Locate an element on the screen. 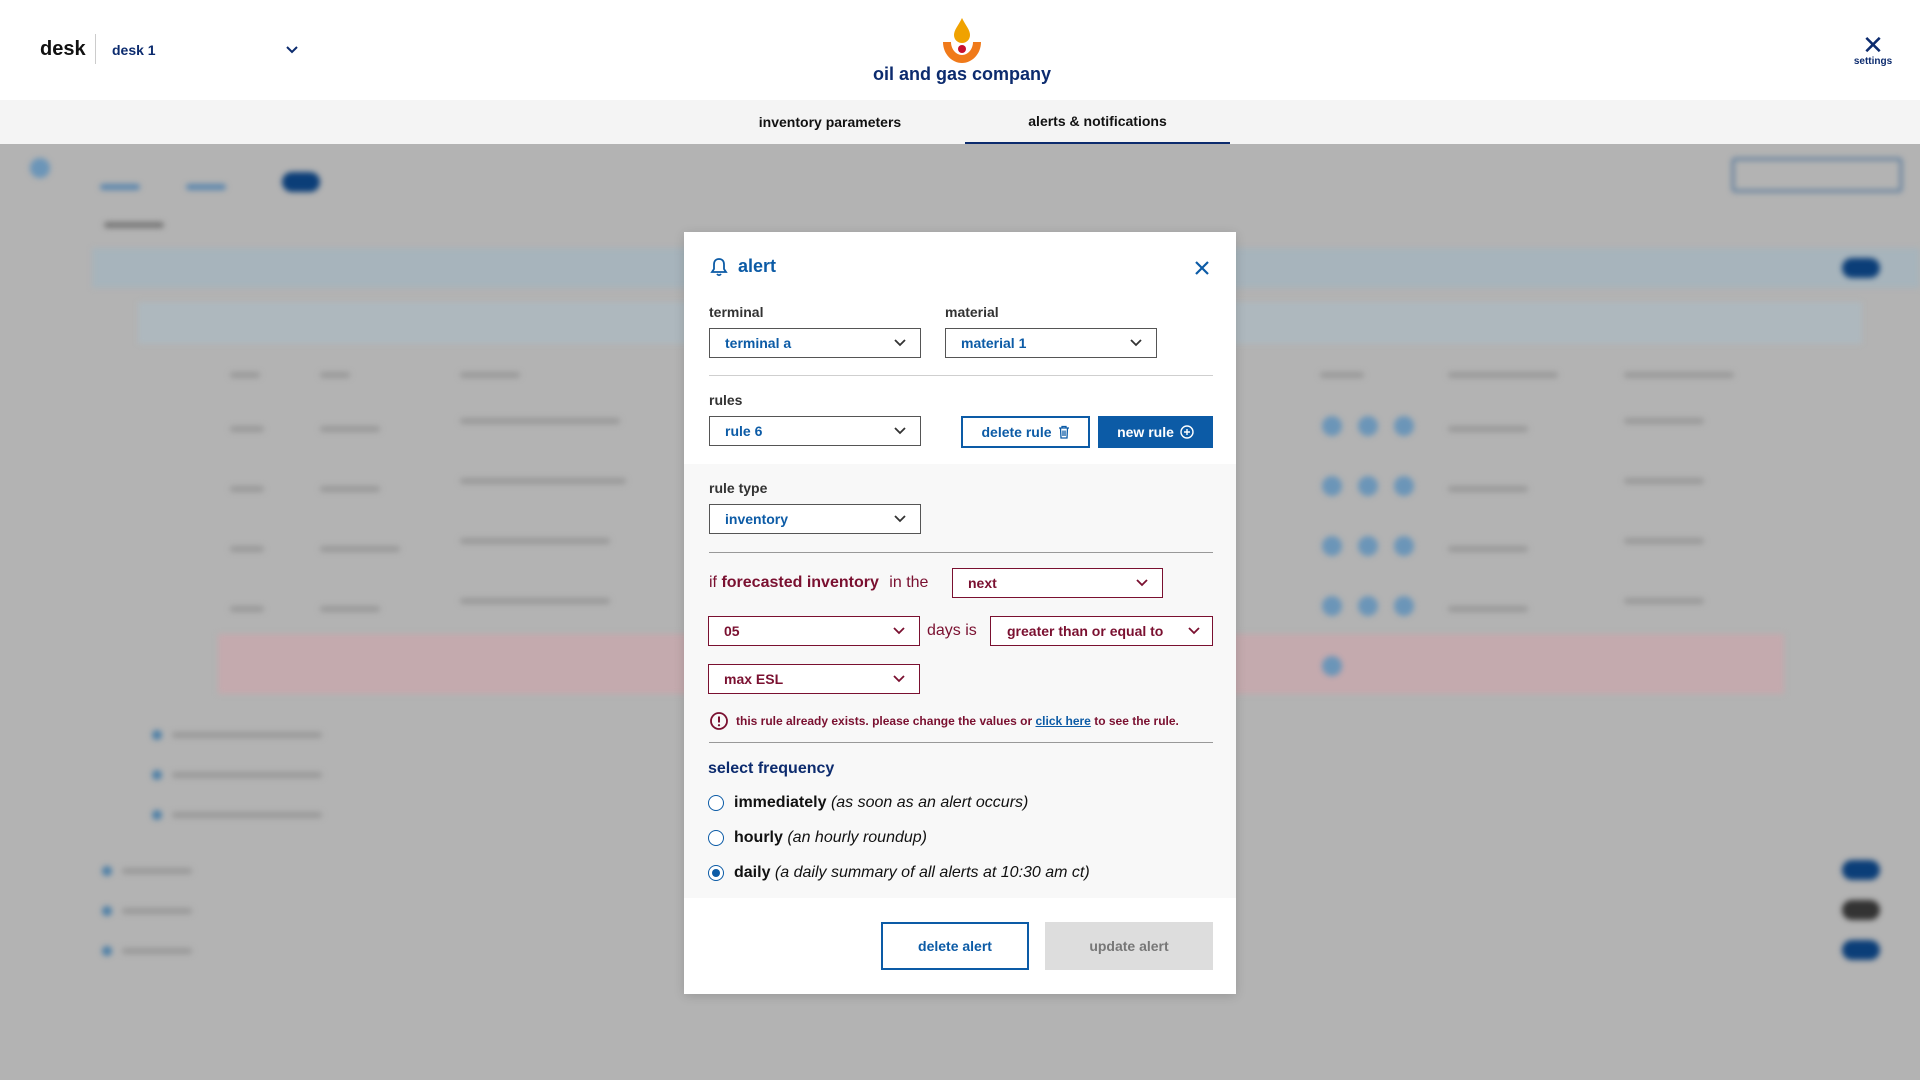 The width and height of the screenshot is (1920, 1080). terminal-select-value: terminal a is located at coordinates (758, 343).